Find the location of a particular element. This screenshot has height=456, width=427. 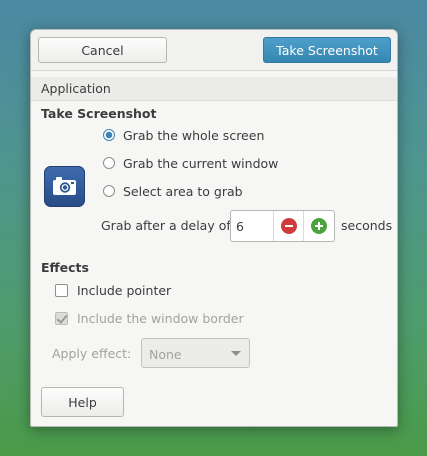

checkbox-disabled is located at coordinates (61, 318).